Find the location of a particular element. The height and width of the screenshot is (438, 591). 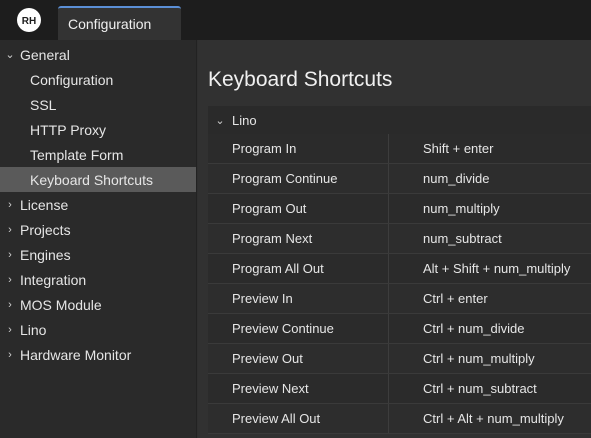

shortcut-name: Program Out is located at coordinates (298, 208).